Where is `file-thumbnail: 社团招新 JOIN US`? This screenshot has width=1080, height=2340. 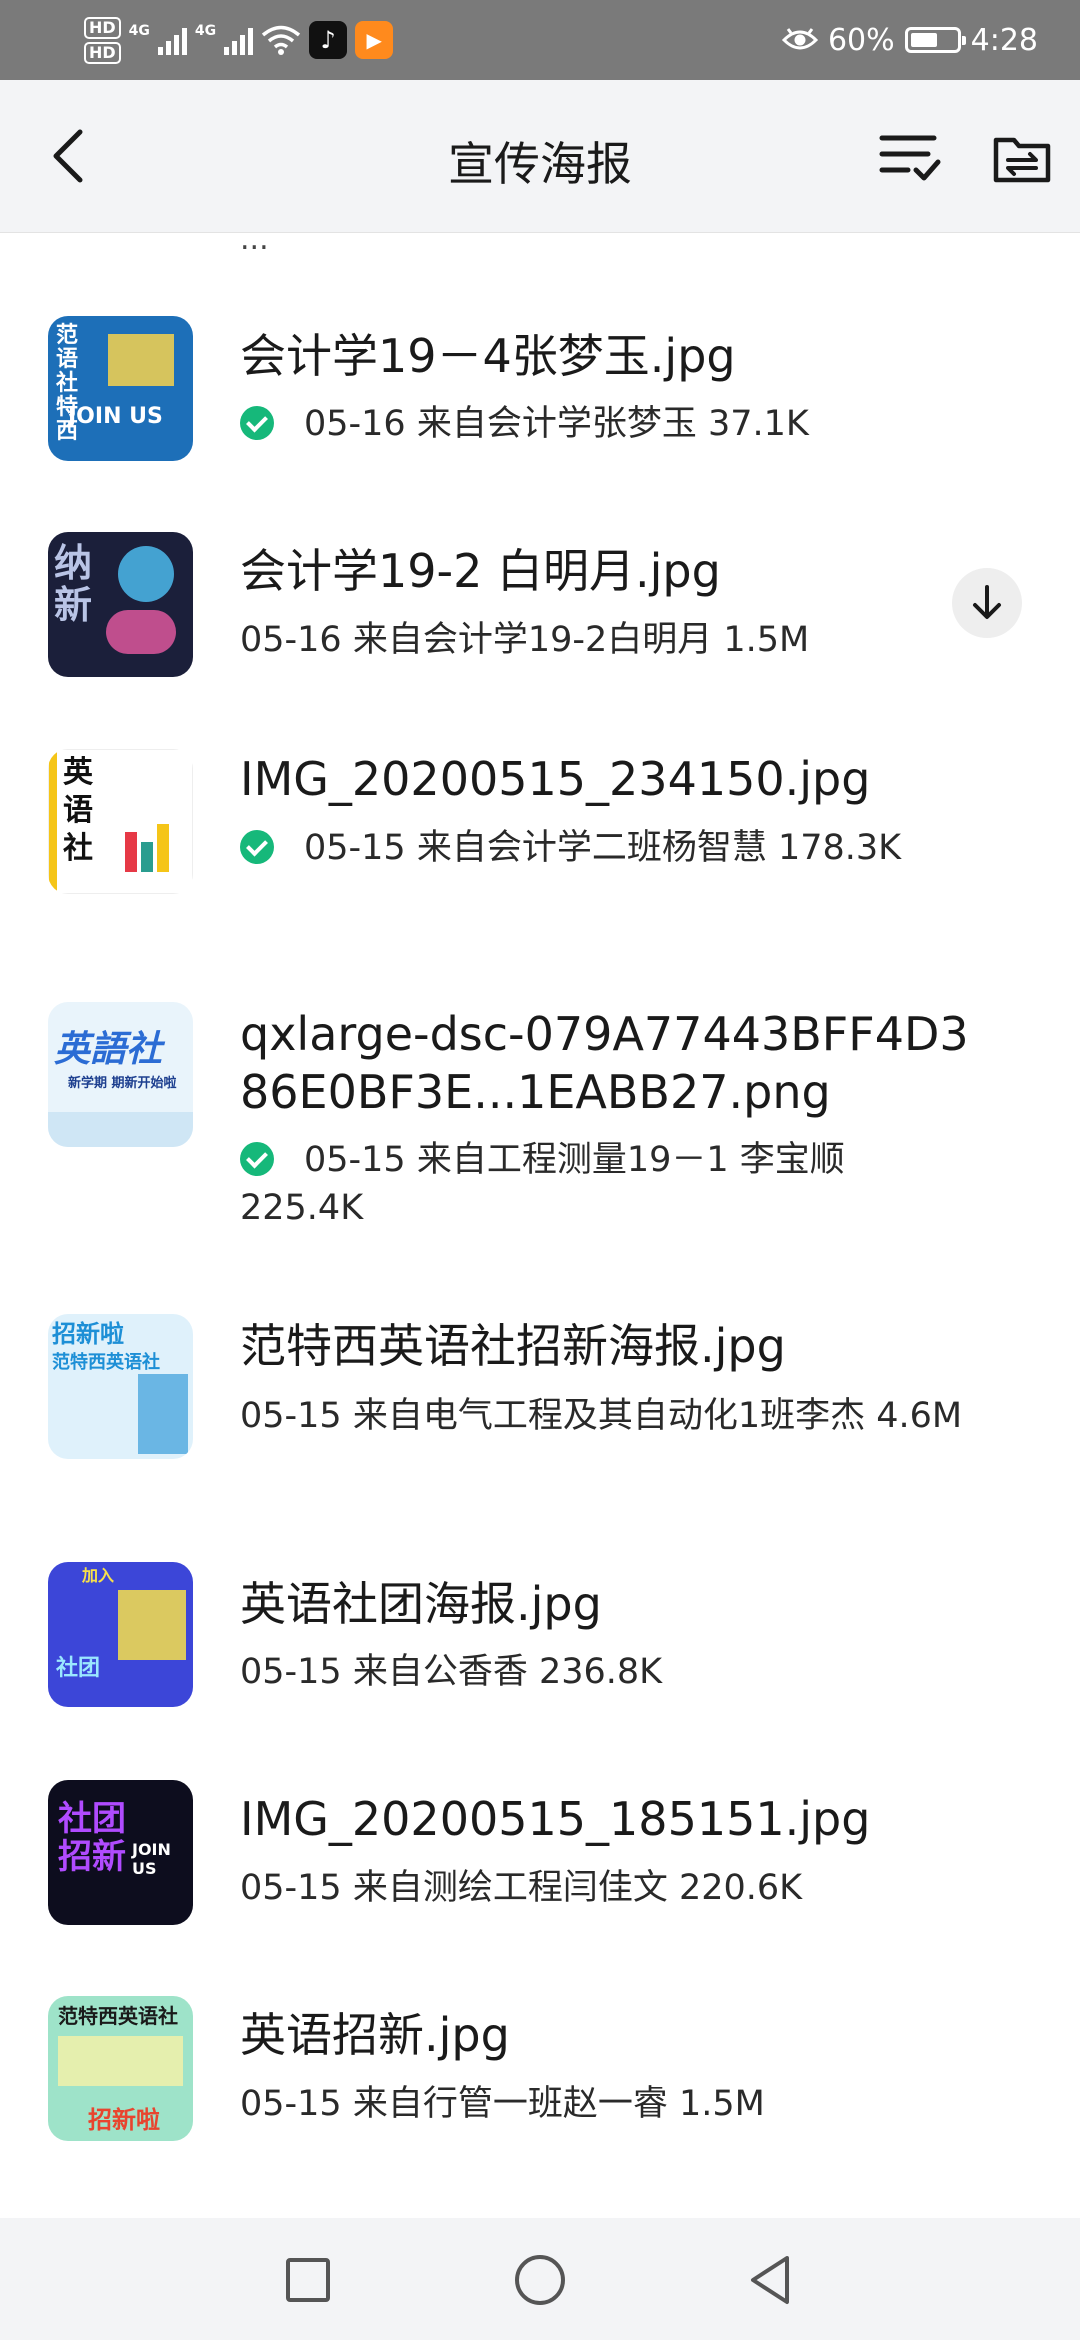
file-thumbnail: 社团招新 JOIN US is located at coordinates (120, 1852).